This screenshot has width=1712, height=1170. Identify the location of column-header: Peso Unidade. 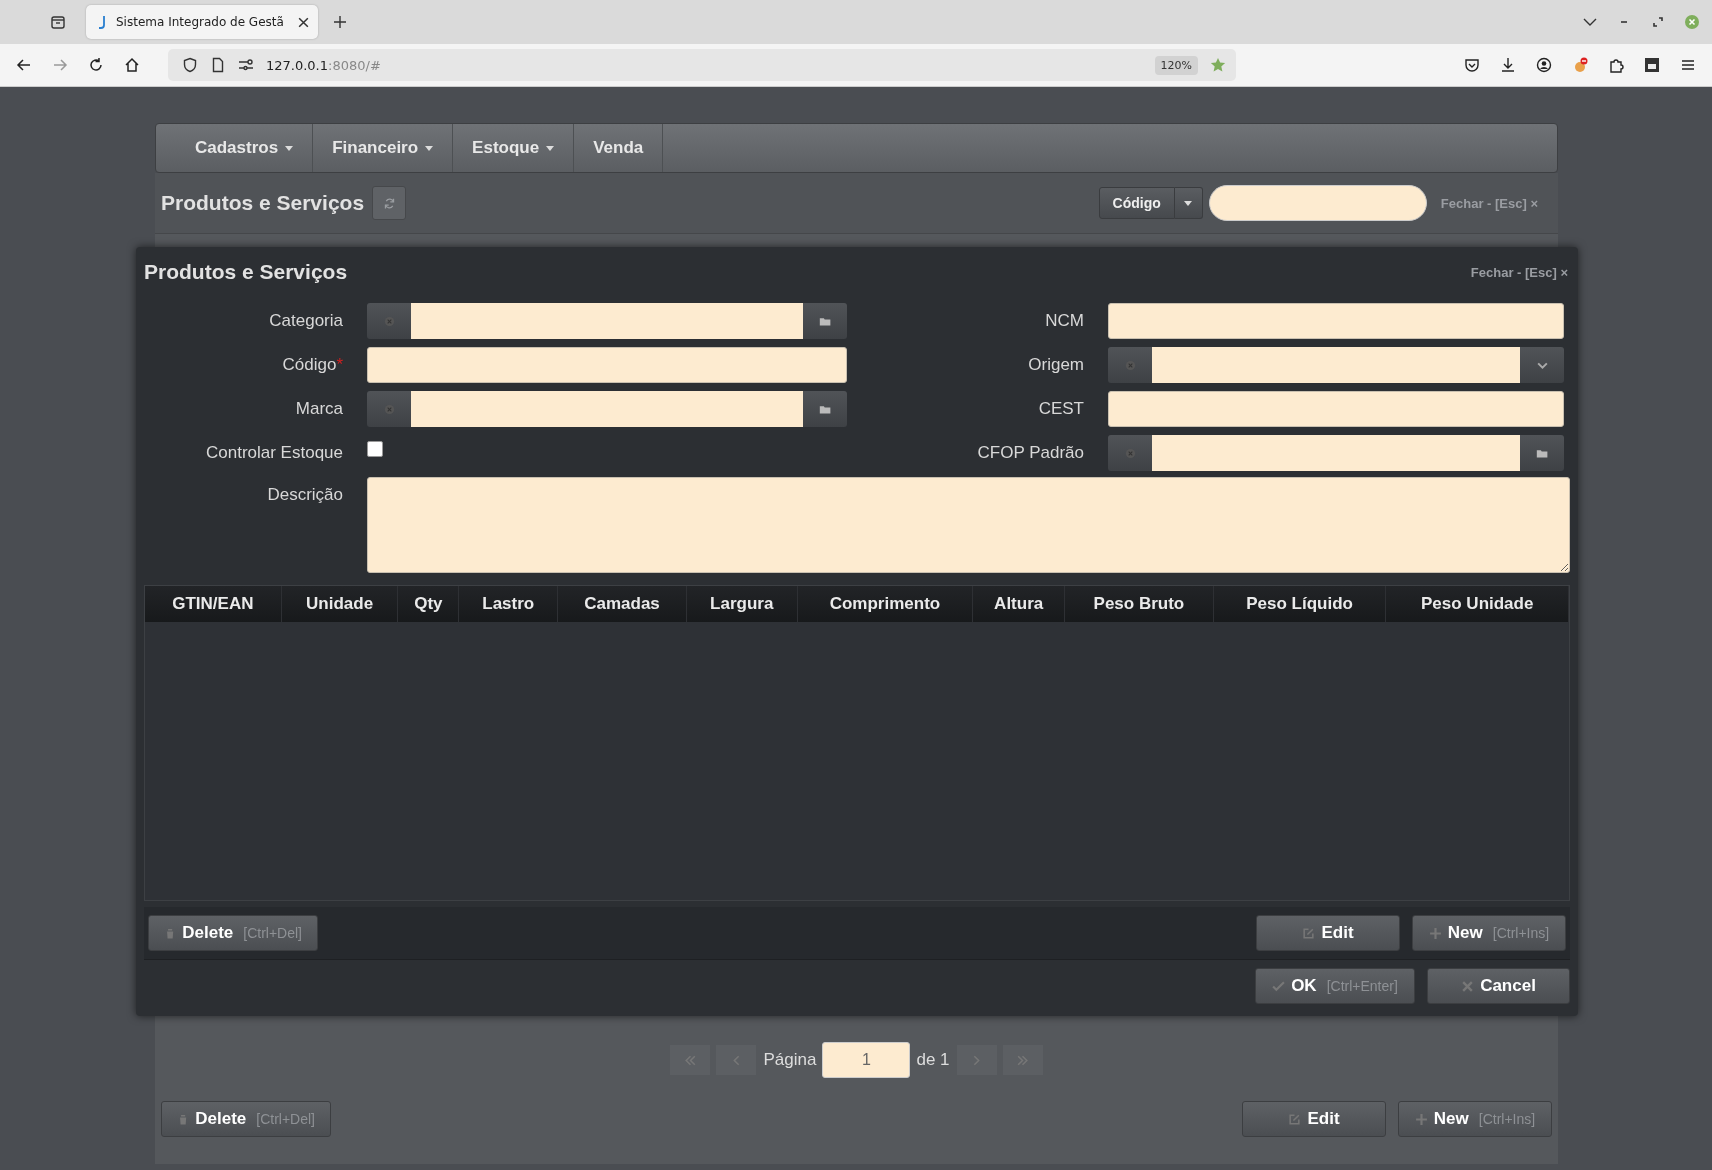
(1477, 604).